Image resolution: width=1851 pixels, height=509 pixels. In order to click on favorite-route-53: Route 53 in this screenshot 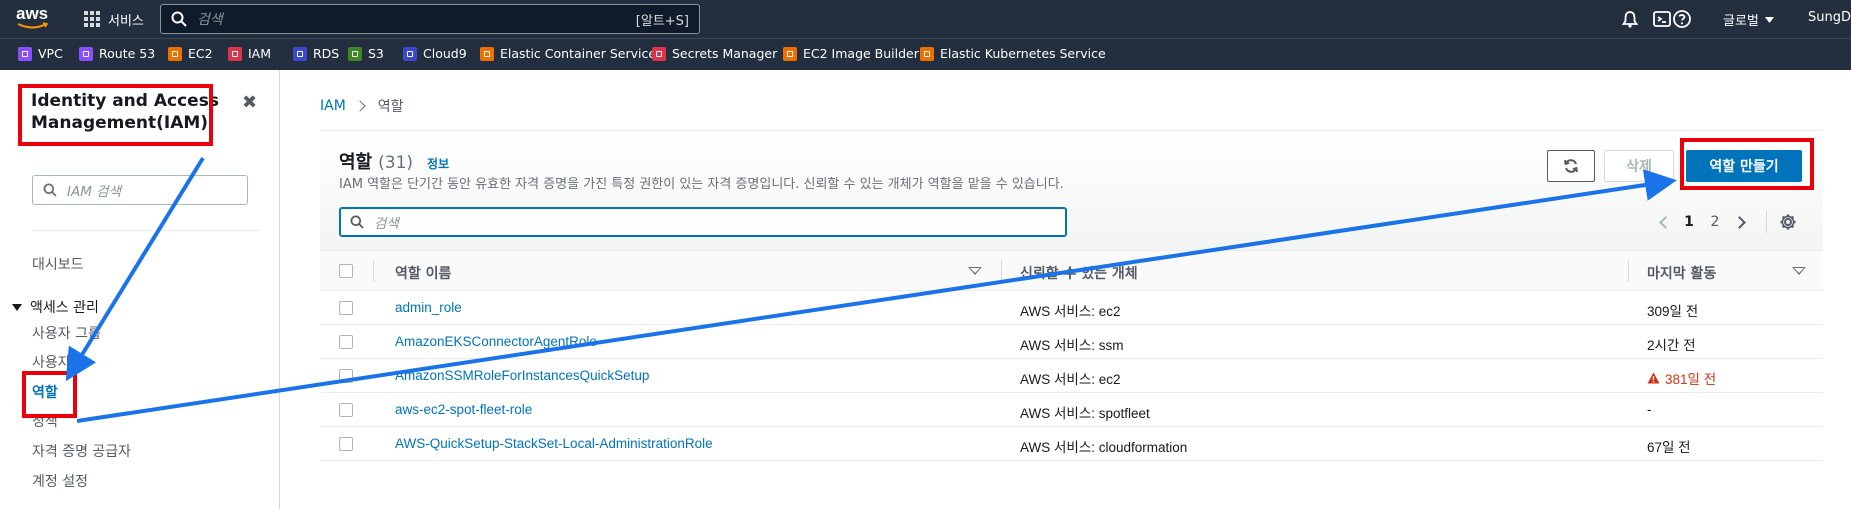, I will do `click(117, 53)`.